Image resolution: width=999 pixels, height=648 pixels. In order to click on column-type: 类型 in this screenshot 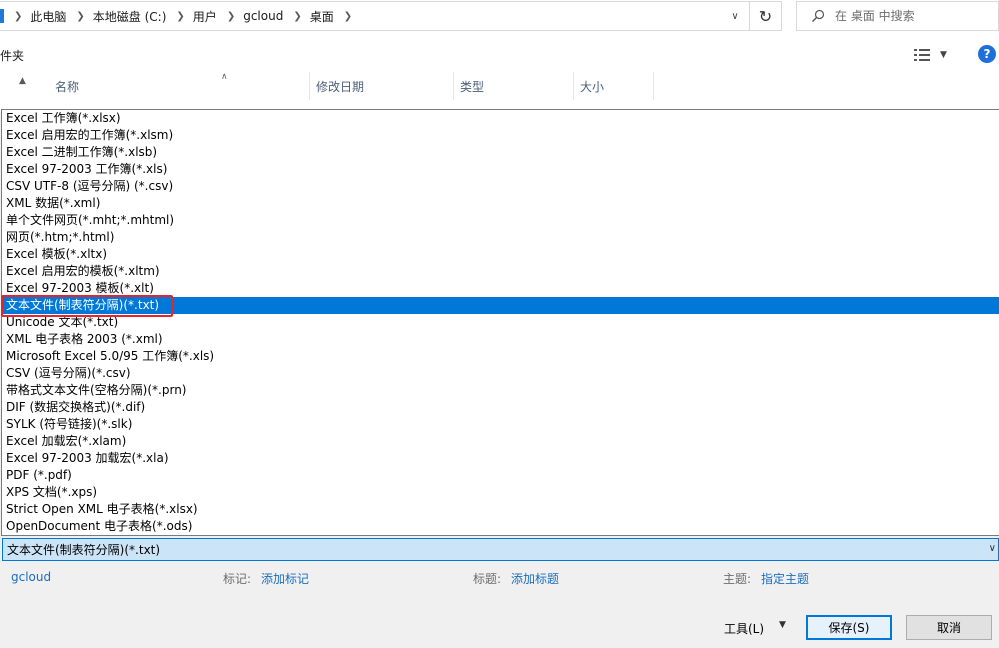, I will do `click(512, 86)`.